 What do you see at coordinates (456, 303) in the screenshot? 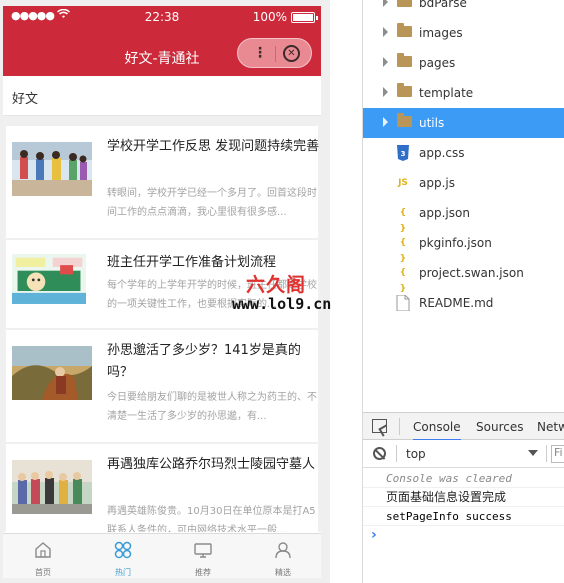
I see `tree-item-label: README.md` at bounding box center [456, 303].